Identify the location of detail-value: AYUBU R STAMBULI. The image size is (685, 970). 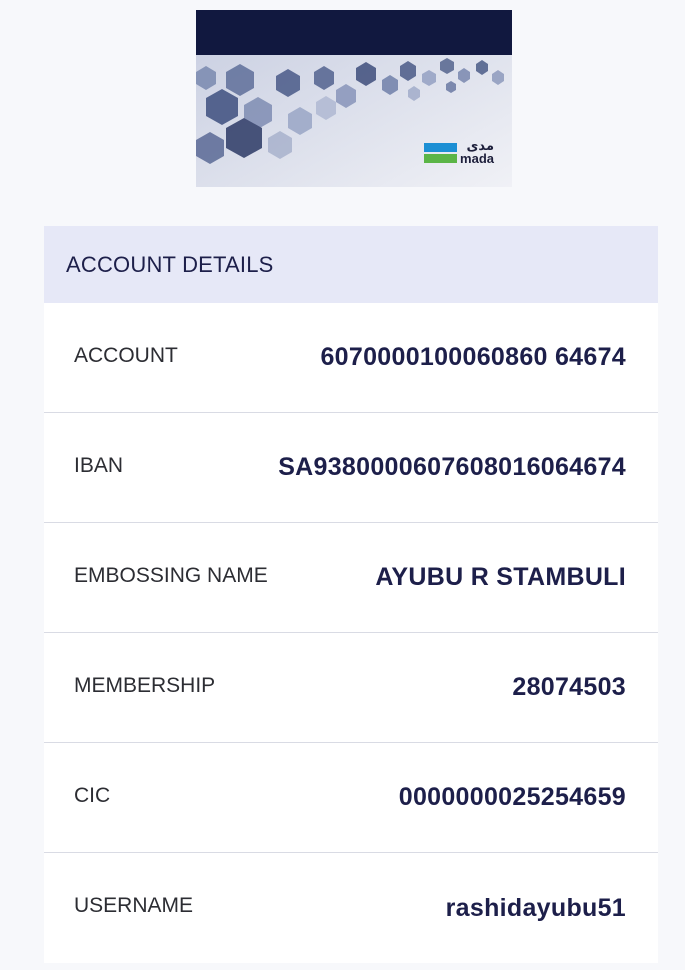
(500, 577).